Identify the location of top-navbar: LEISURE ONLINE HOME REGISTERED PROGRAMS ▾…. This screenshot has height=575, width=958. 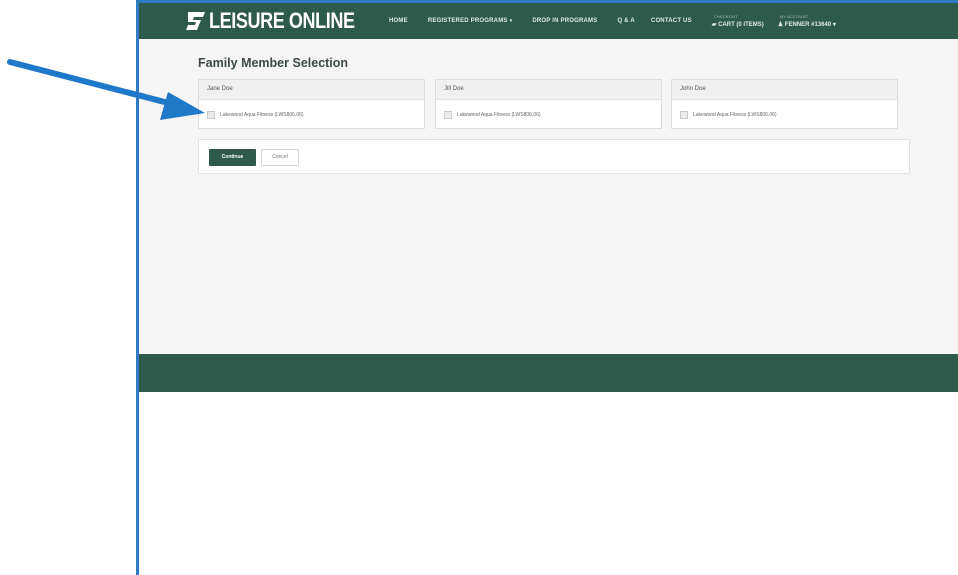
(548, 21).